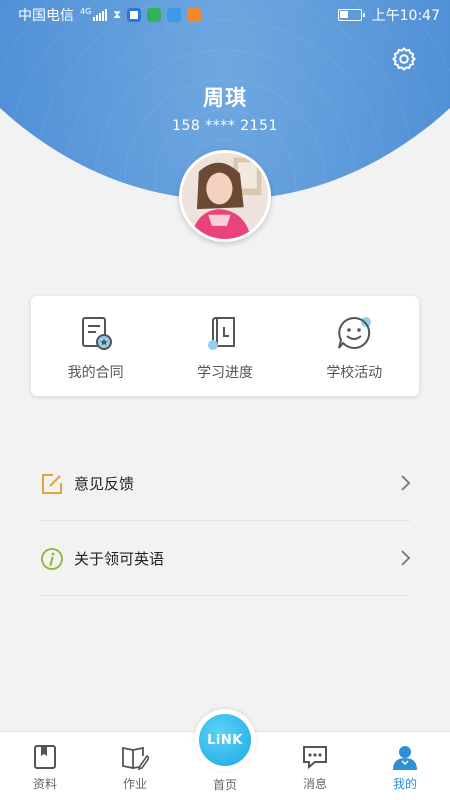 Image resolution: width=450 pixels, height=800 pixels. I want to click on app-play-icon, so click(154, 15).